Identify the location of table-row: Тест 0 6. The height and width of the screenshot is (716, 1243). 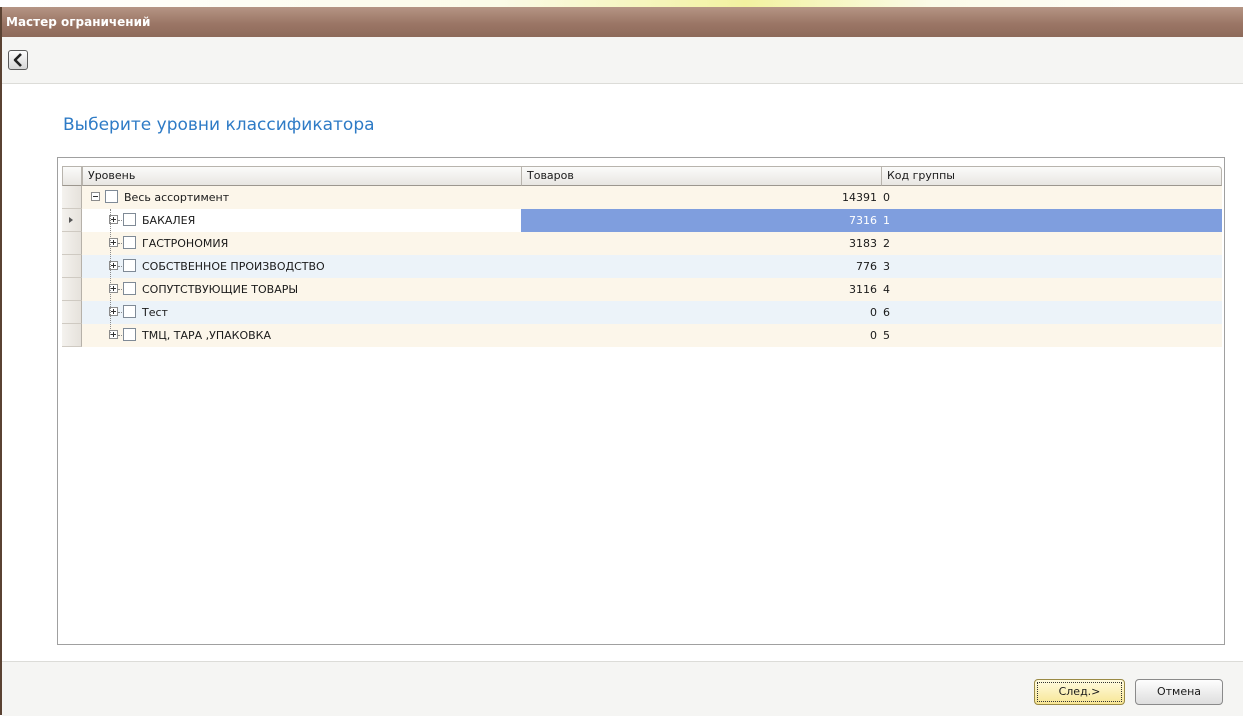
(642, 312).